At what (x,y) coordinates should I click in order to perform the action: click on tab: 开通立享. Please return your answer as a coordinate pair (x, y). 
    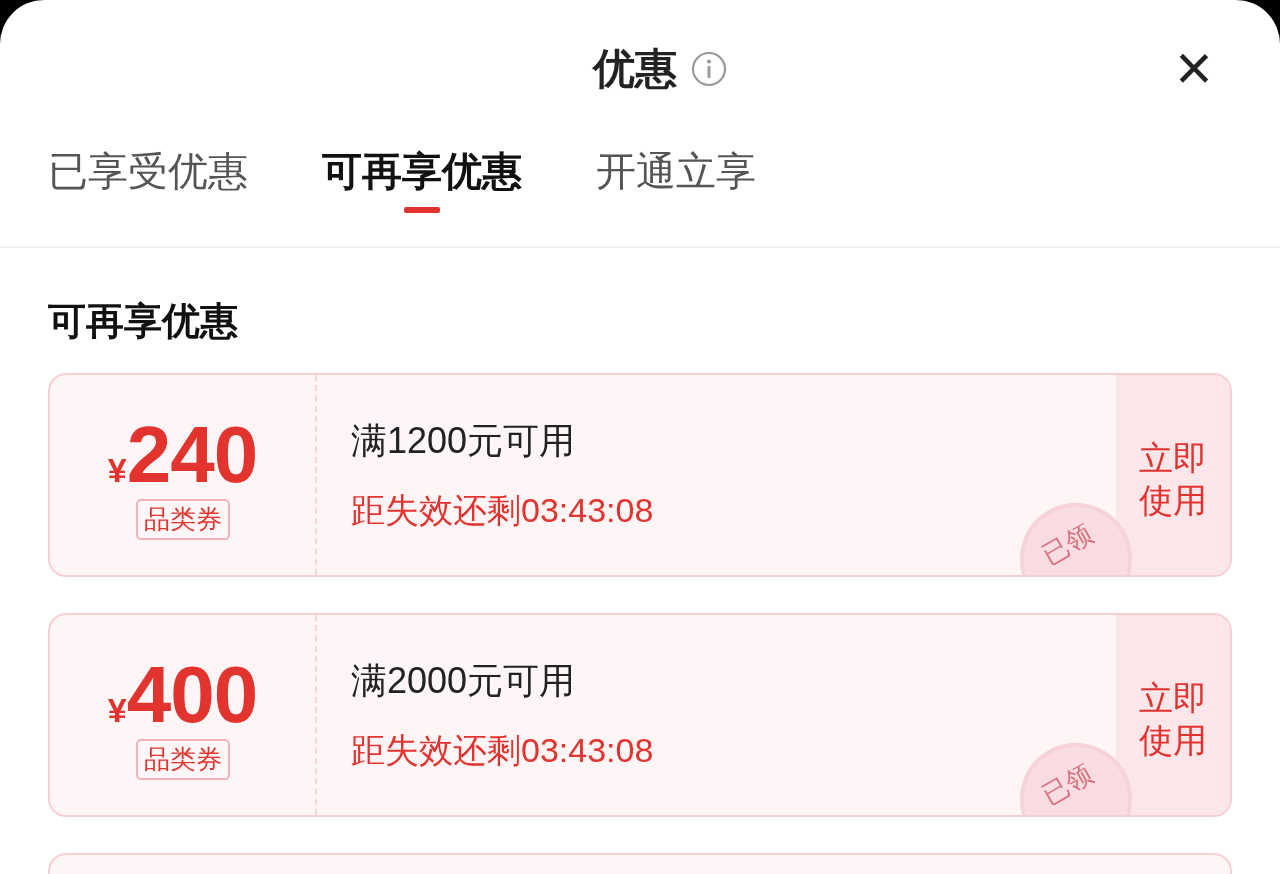
    Looking at the image, I should click on (676, 178).